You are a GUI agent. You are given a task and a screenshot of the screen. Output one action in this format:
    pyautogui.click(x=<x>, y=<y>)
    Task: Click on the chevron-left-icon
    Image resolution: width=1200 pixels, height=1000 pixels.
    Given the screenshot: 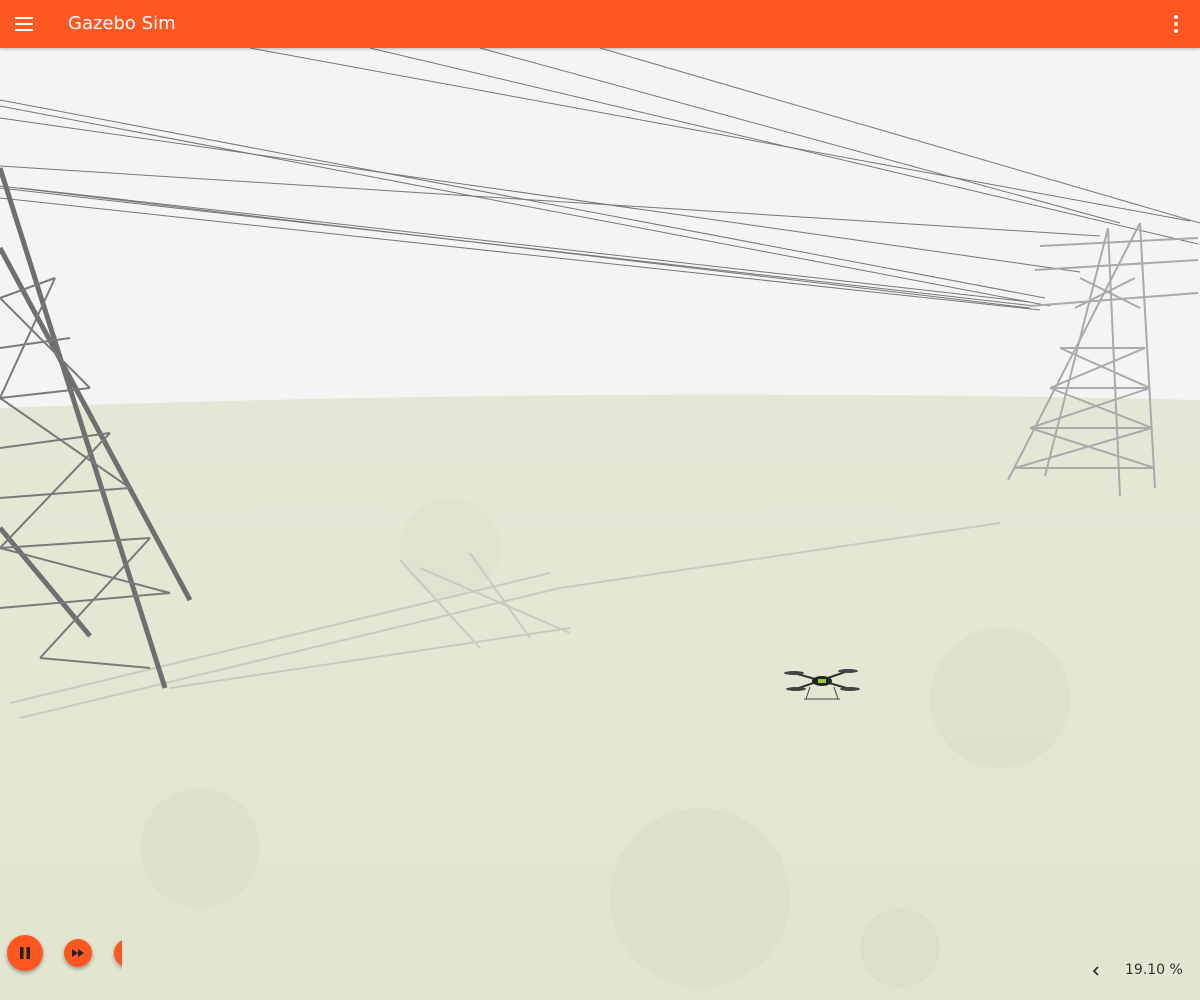 What is the action you would take?
    pyautogui.click(x=1096, y=971)
    